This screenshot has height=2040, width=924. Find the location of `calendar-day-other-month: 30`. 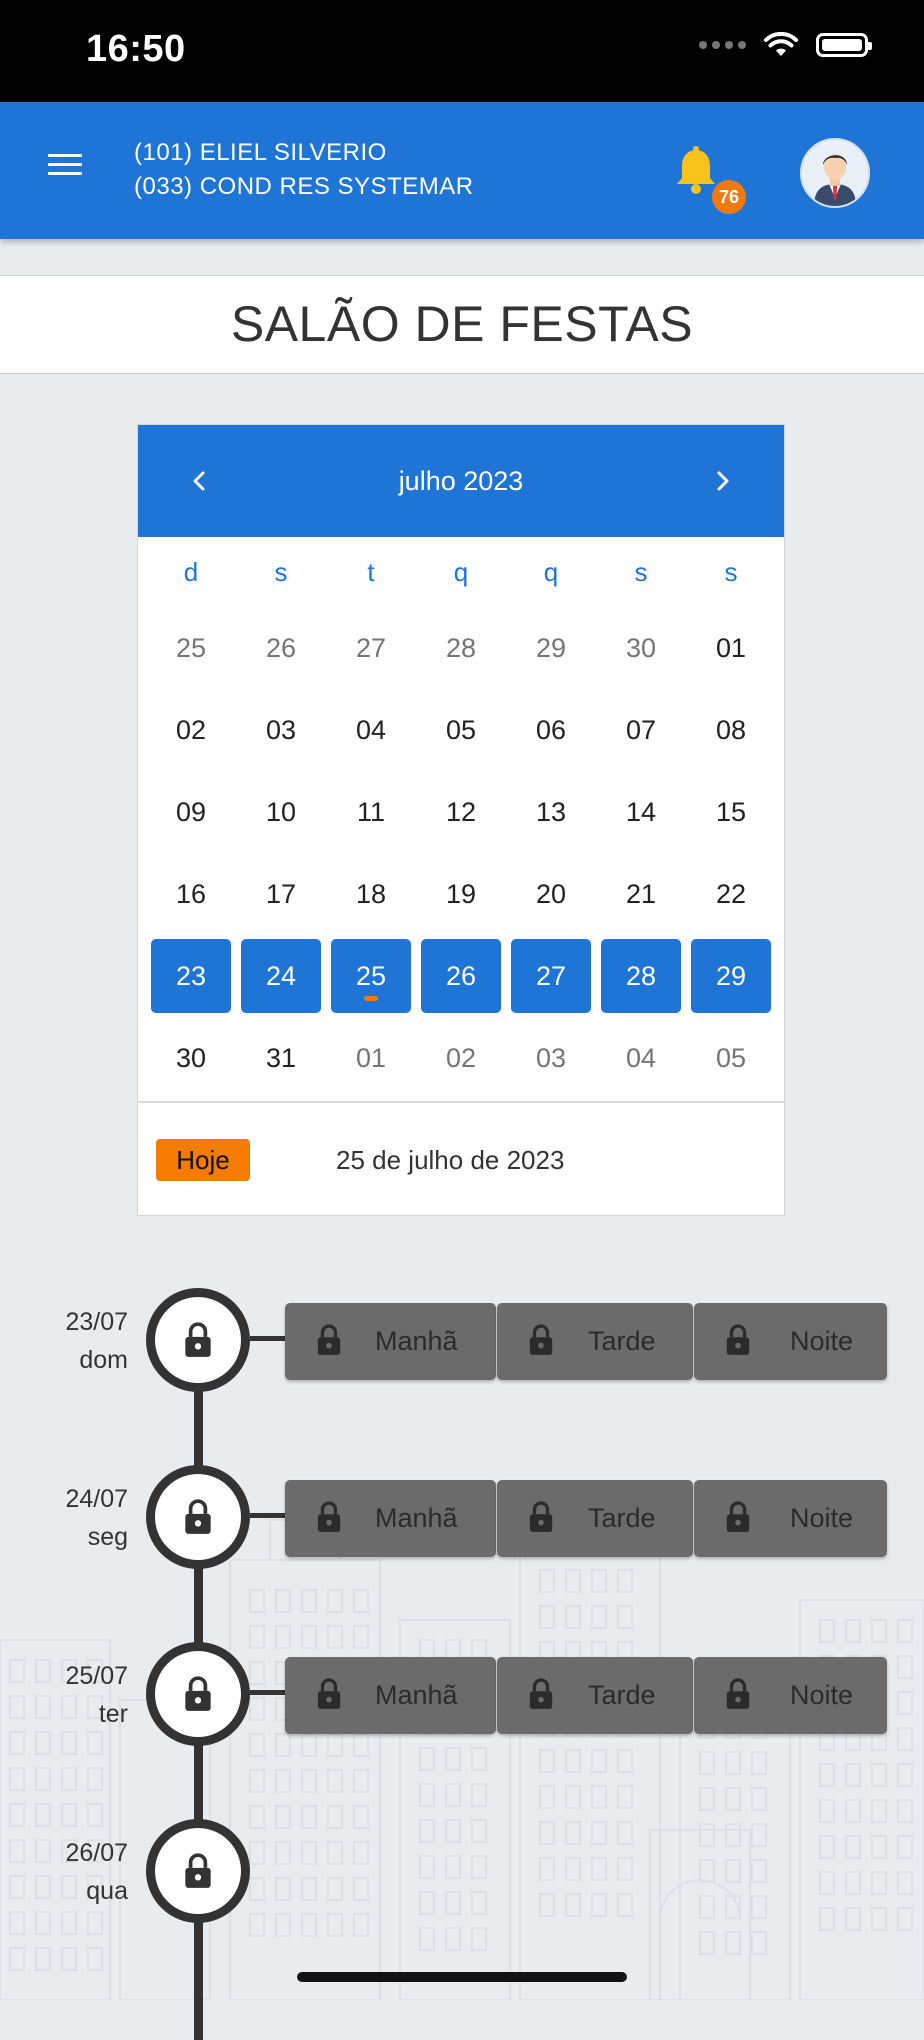

calendar-day-other-month: 30 is located at coordinates (641, 648).